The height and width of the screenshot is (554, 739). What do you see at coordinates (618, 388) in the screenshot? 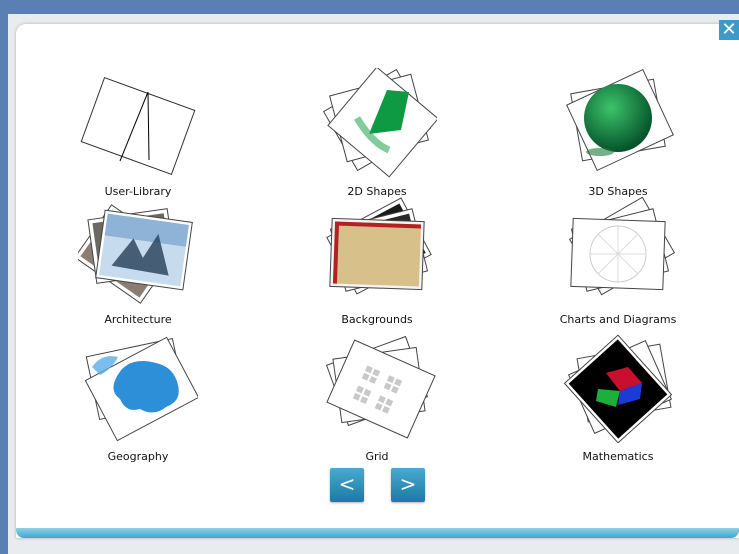
I see `mathematics-thumbnail-icon` at bounding box center [618, 388].